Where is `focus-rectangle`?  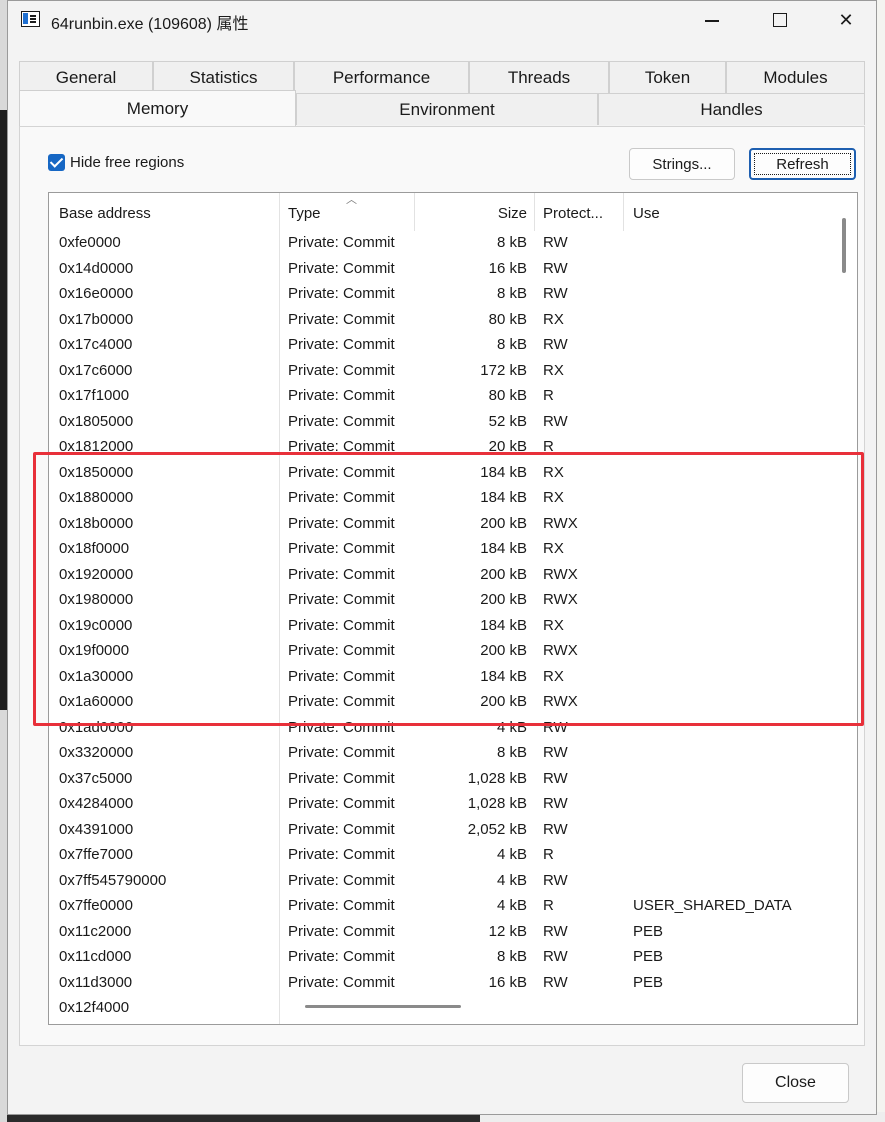
focus-rectangle is located at coordinates (802, 164).